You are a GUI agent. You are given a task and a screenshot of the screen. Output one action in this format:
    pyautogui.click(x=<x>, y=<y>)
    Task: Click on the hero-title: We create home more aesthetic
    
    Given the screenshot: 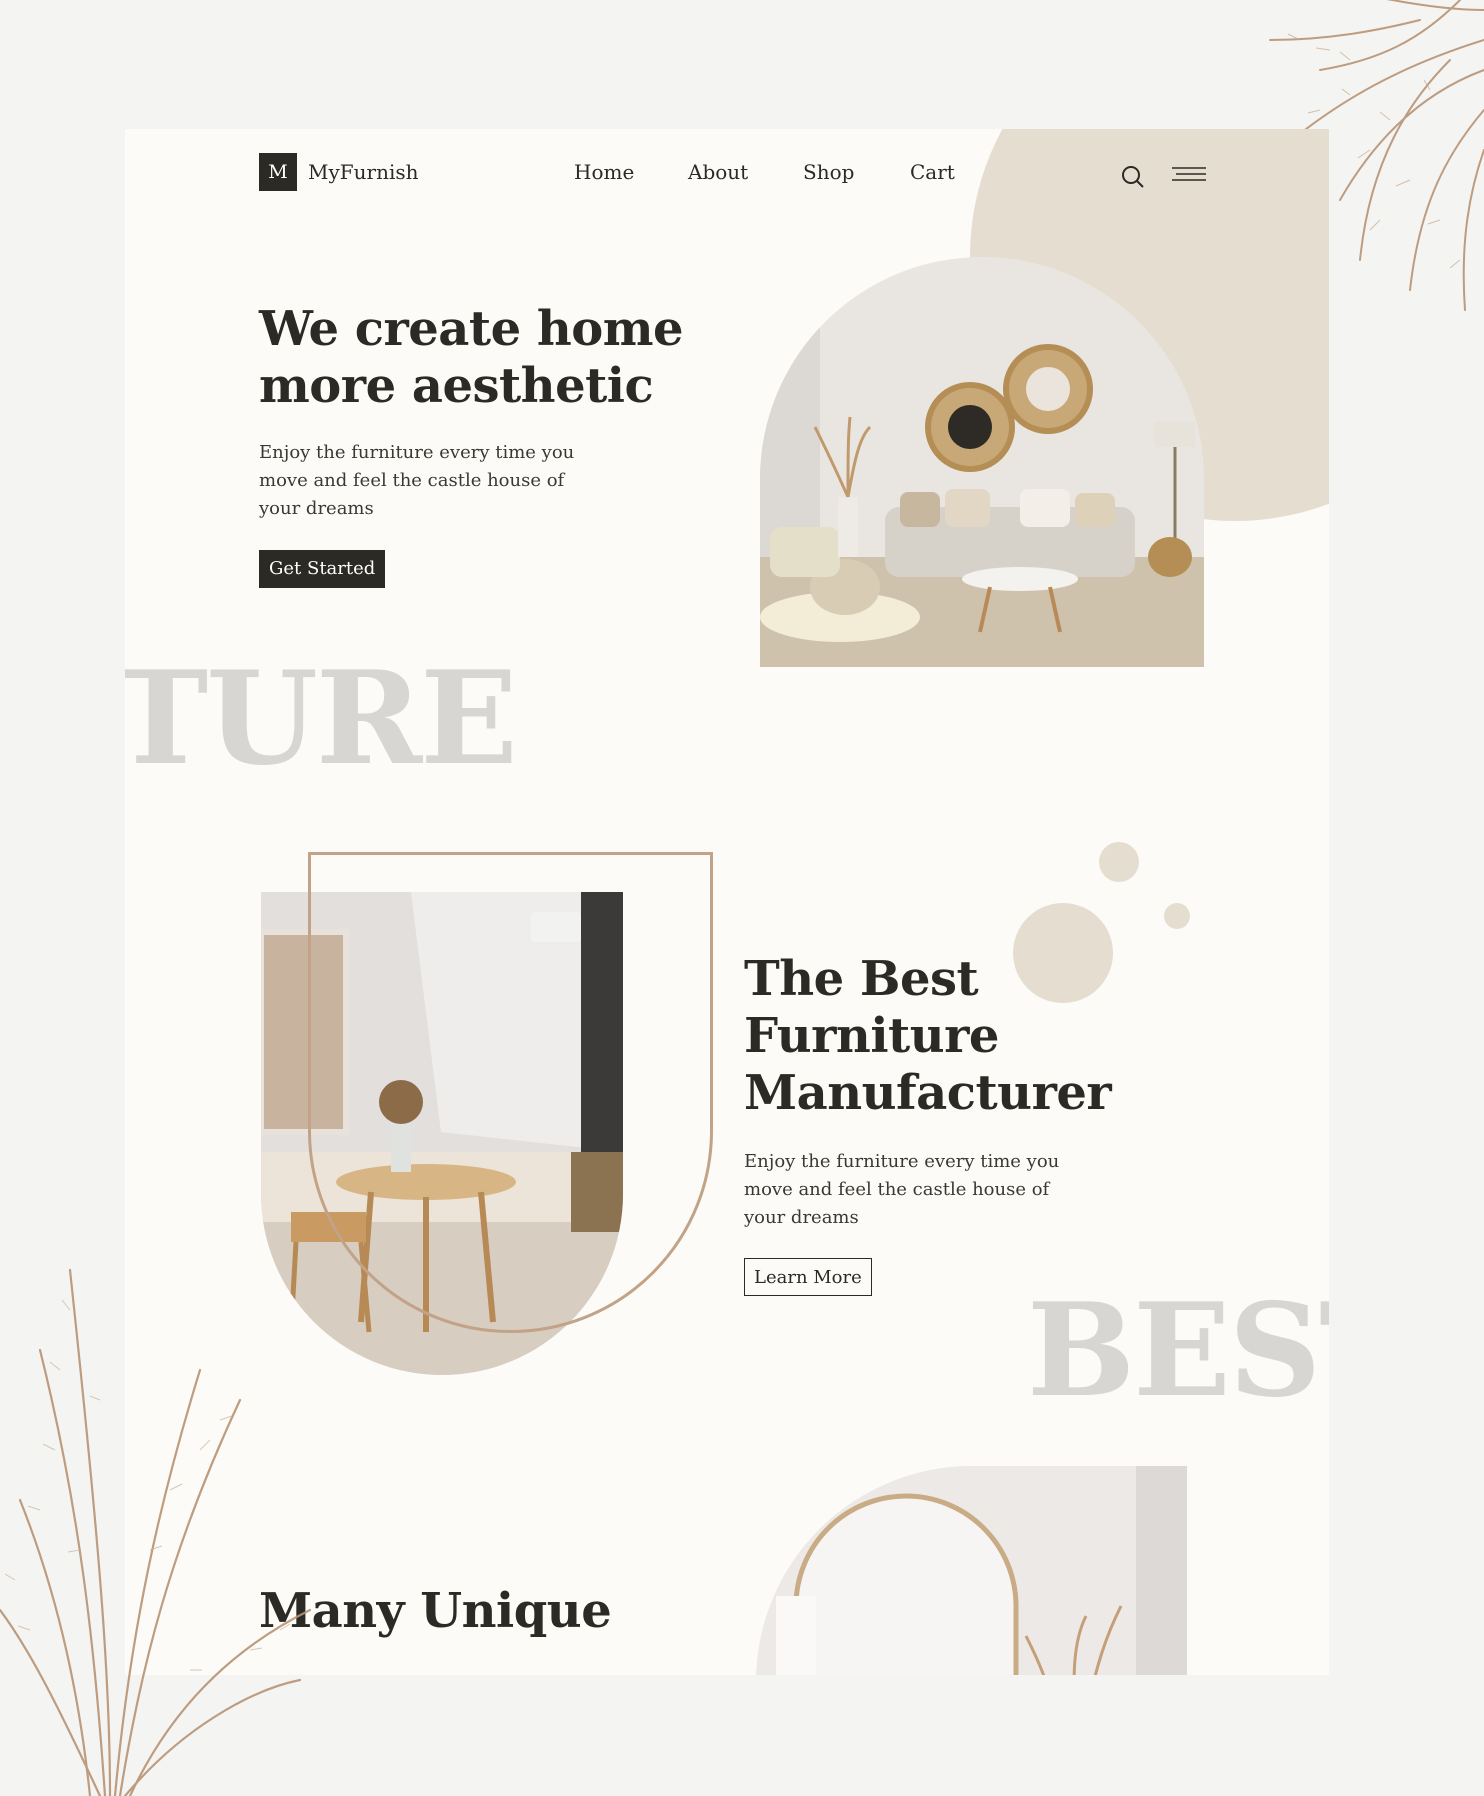 What is the action you would take?
    pyautogui.click(x=471, y=357)
    